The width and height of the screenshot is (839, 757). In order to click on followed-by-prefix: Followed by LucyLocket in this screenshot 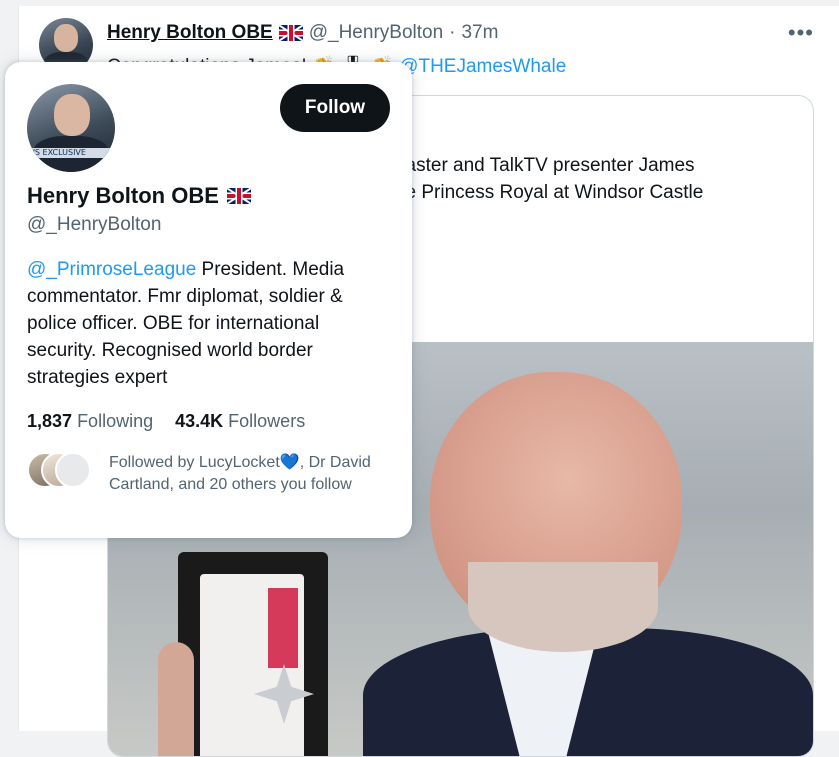, I will do `click(194, 462)`.